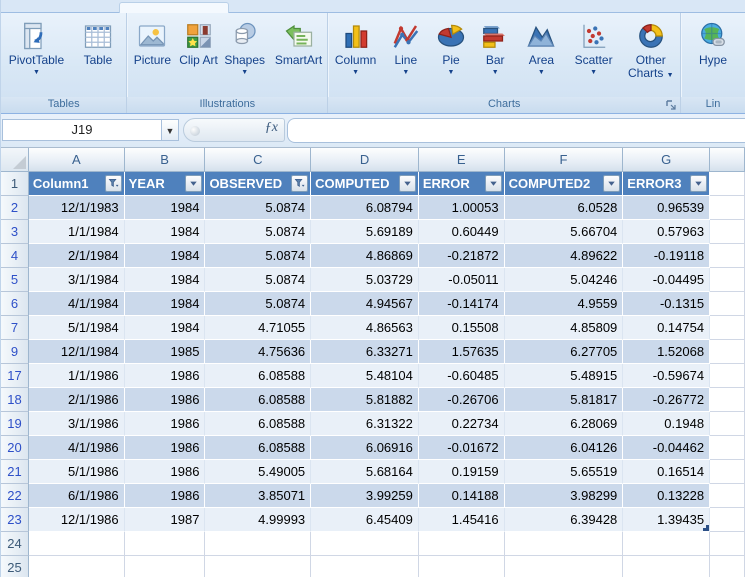 The height and width of the screenshot is (577, 745). Describe the element at coordinates (15, 566) in the screenshot. I see `row-header-25: 25` at that location.